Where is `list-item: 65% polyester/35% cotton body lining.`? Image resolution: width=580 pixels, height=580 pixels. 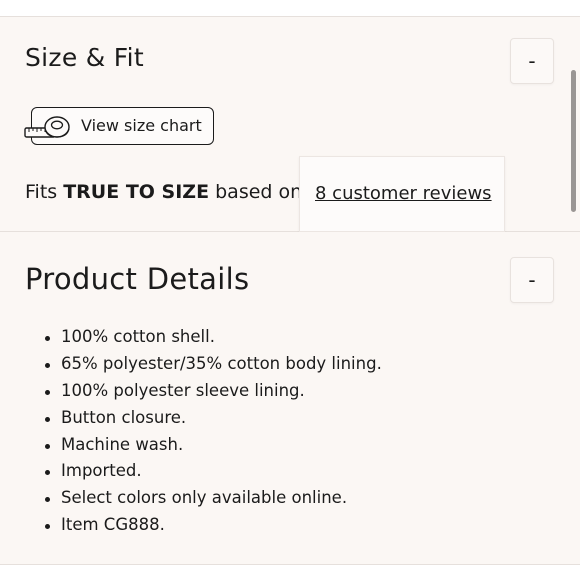 list-item: 65% polyester/35% cotton body lining. is located at coordinates (203, 364).